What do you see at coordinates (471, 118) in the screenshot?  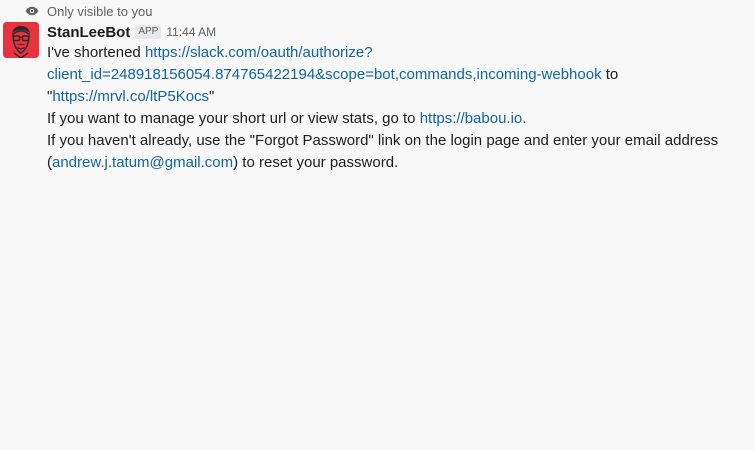 I see `babou-link: https://babou.io` at bounding box center [471, 118].